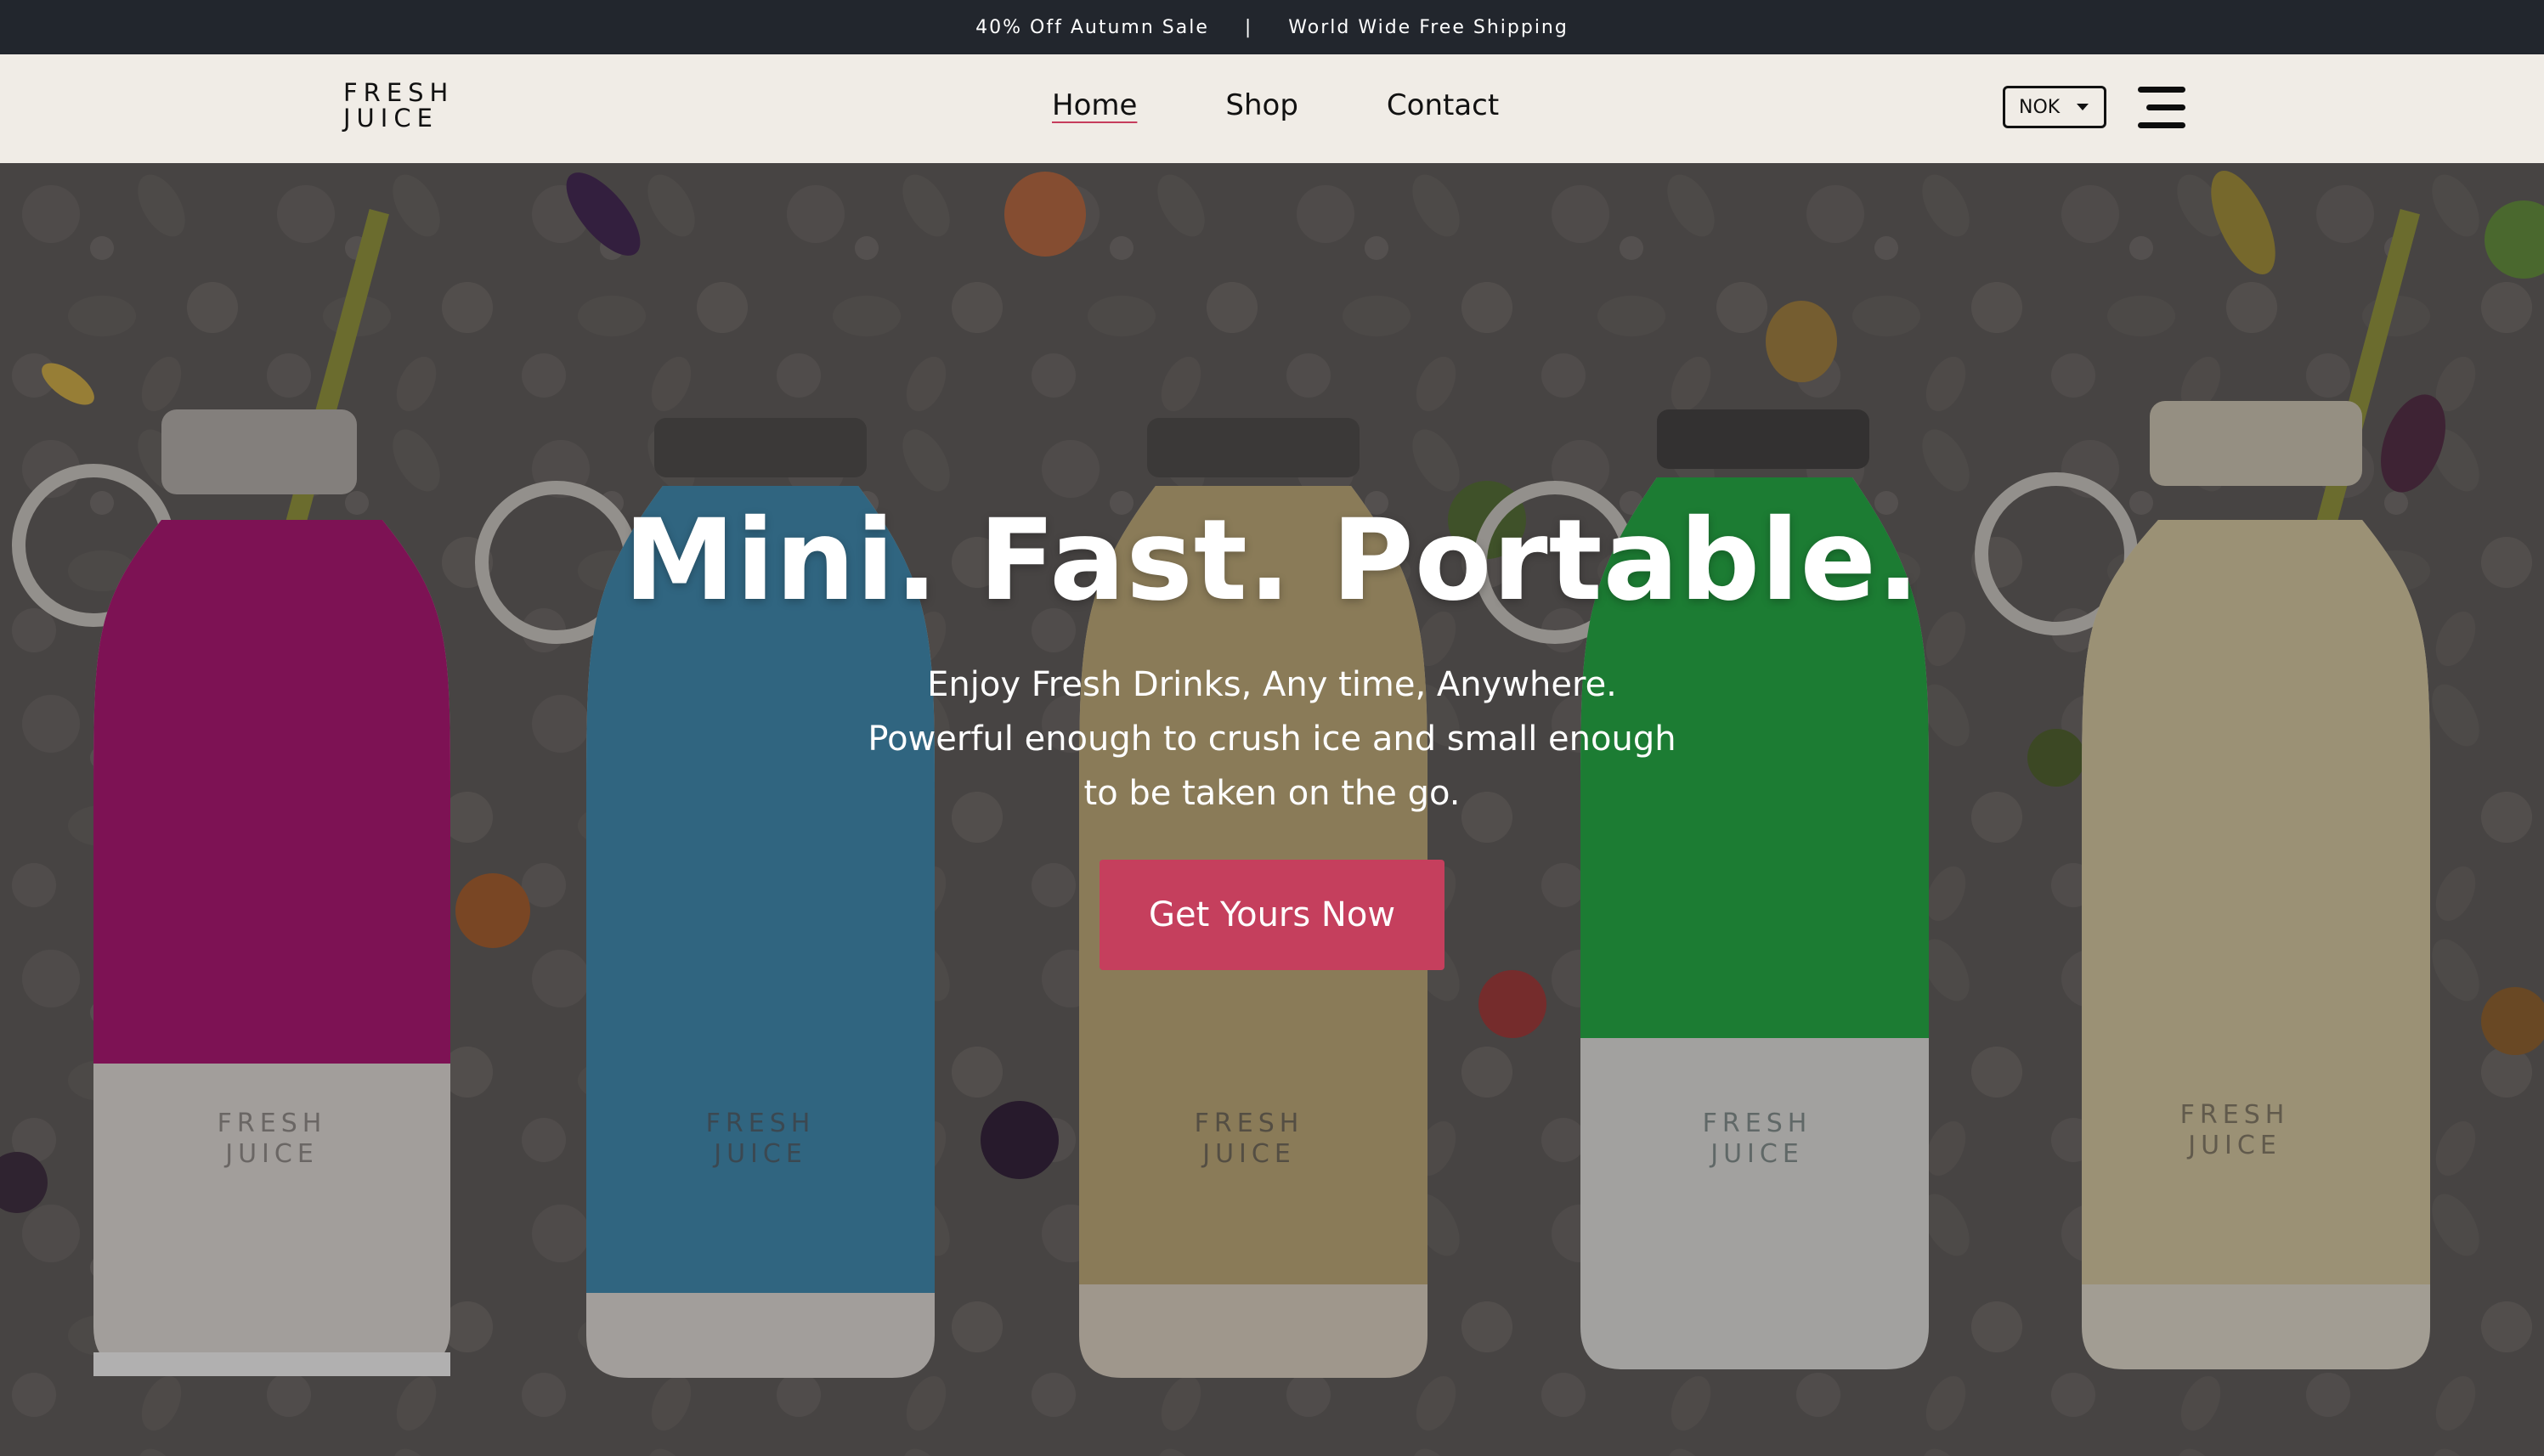  What do you see at coordinates (399, 92) in the screenshot?
I see `logo-line-1: FRESH` at bounding box center [399, 92].